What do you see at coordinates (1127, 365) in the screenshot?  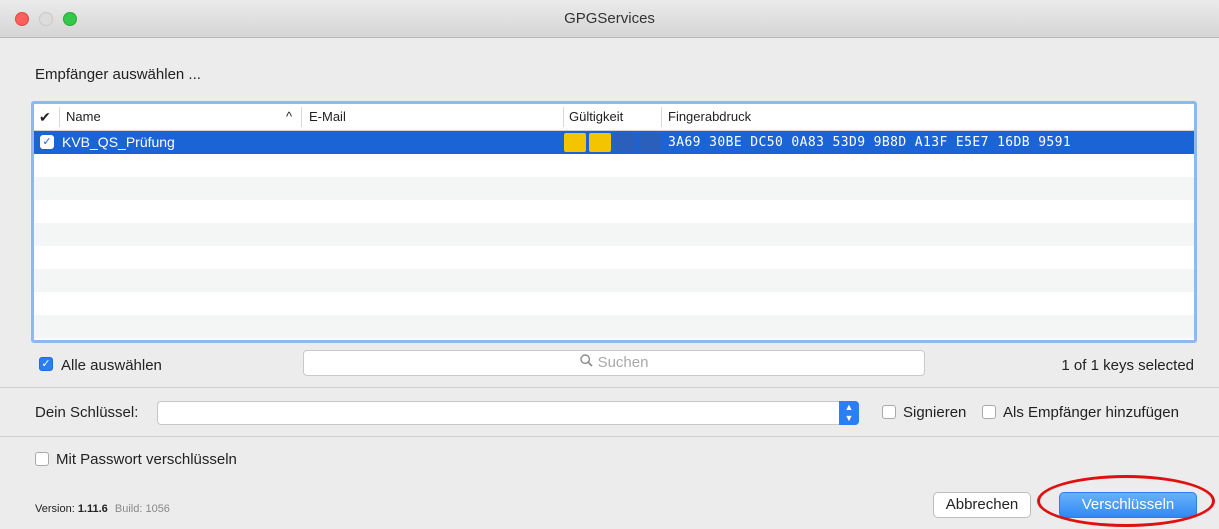 I see `keys-selected-count: 1 of 1 keys selected` at bounding box center [1127, 365].